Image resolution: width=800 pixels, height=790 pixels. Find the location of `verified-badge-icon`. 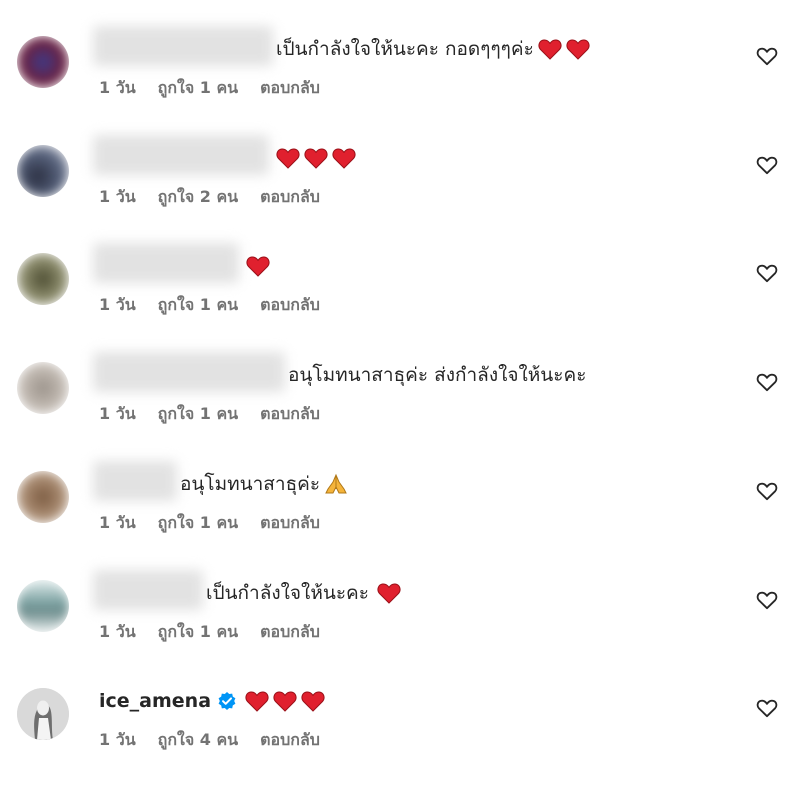

verified-badge-icon is located at coordinates (227, 701).